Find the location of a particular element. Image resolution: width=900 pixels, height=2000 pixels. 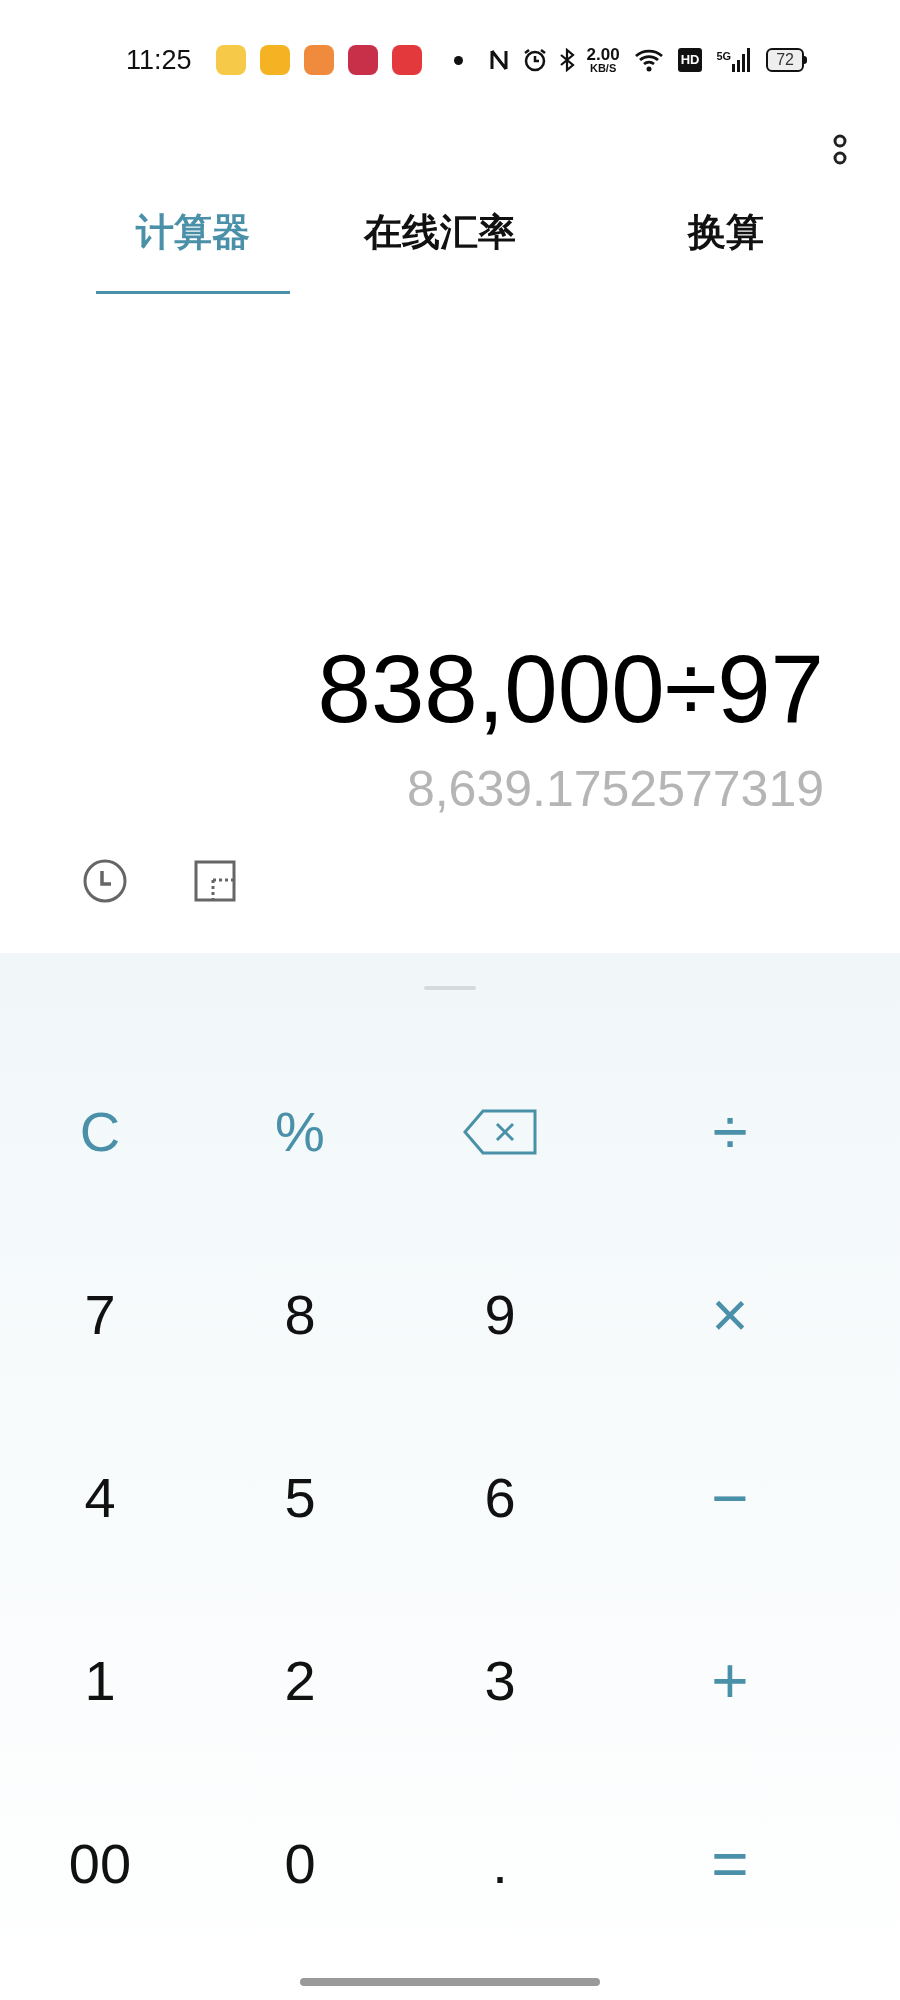

tab: 在线汇率 is located at coordinates (440, 244).